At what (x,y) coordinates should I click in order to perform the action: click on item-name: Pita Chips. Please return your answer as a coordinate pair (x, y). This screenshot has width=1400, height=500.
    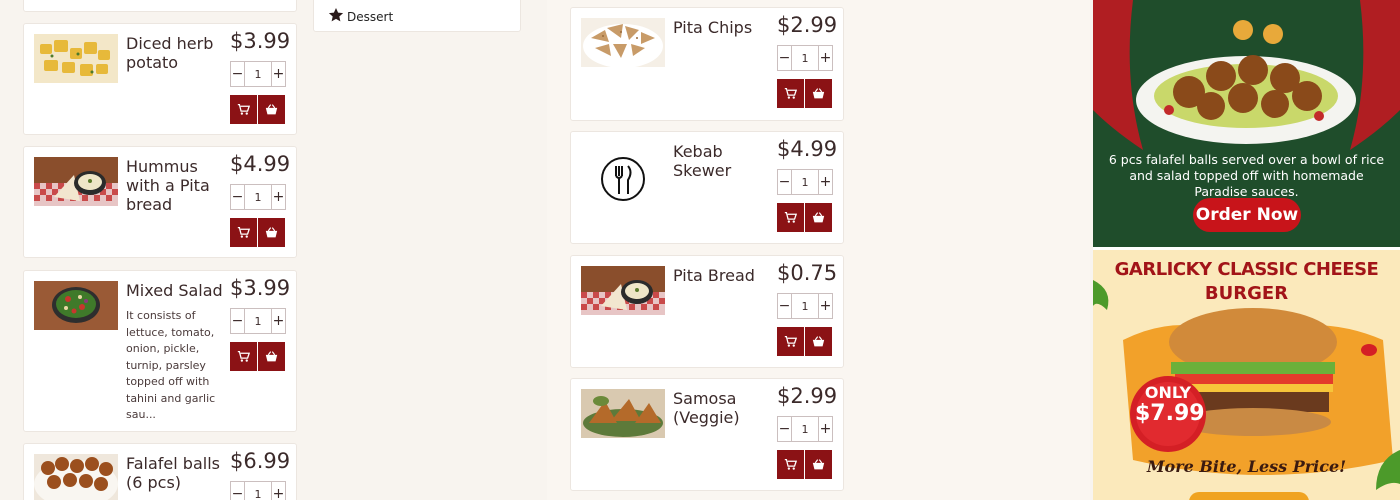
    Looking at the image, I should click on (713, 27).